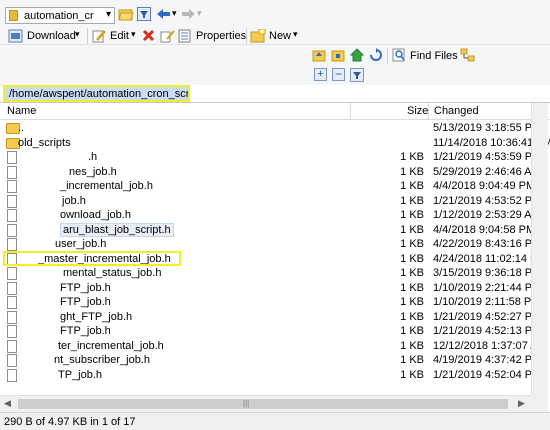  What do you see at coordinates (275, 111) in the screenshot?
I see `column-header: Name Size Changed` at bounding box center [275, 111].